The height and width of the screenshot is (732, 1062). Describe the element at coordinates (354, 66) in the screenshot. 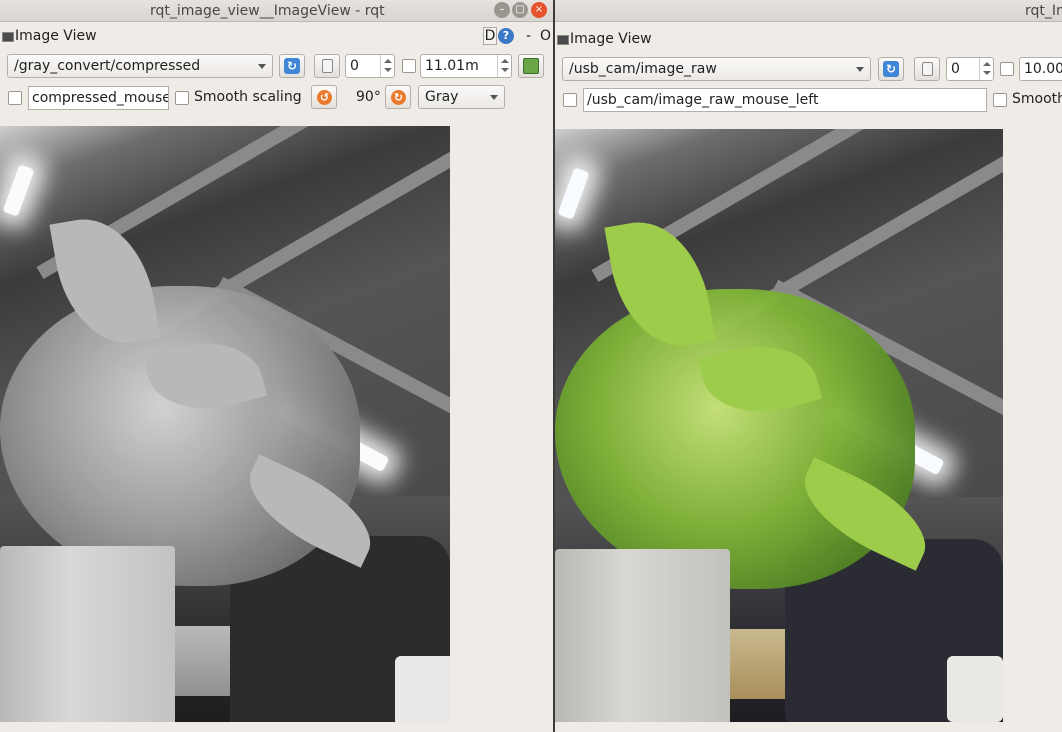

I see `left-pause-value: 0` at that location.